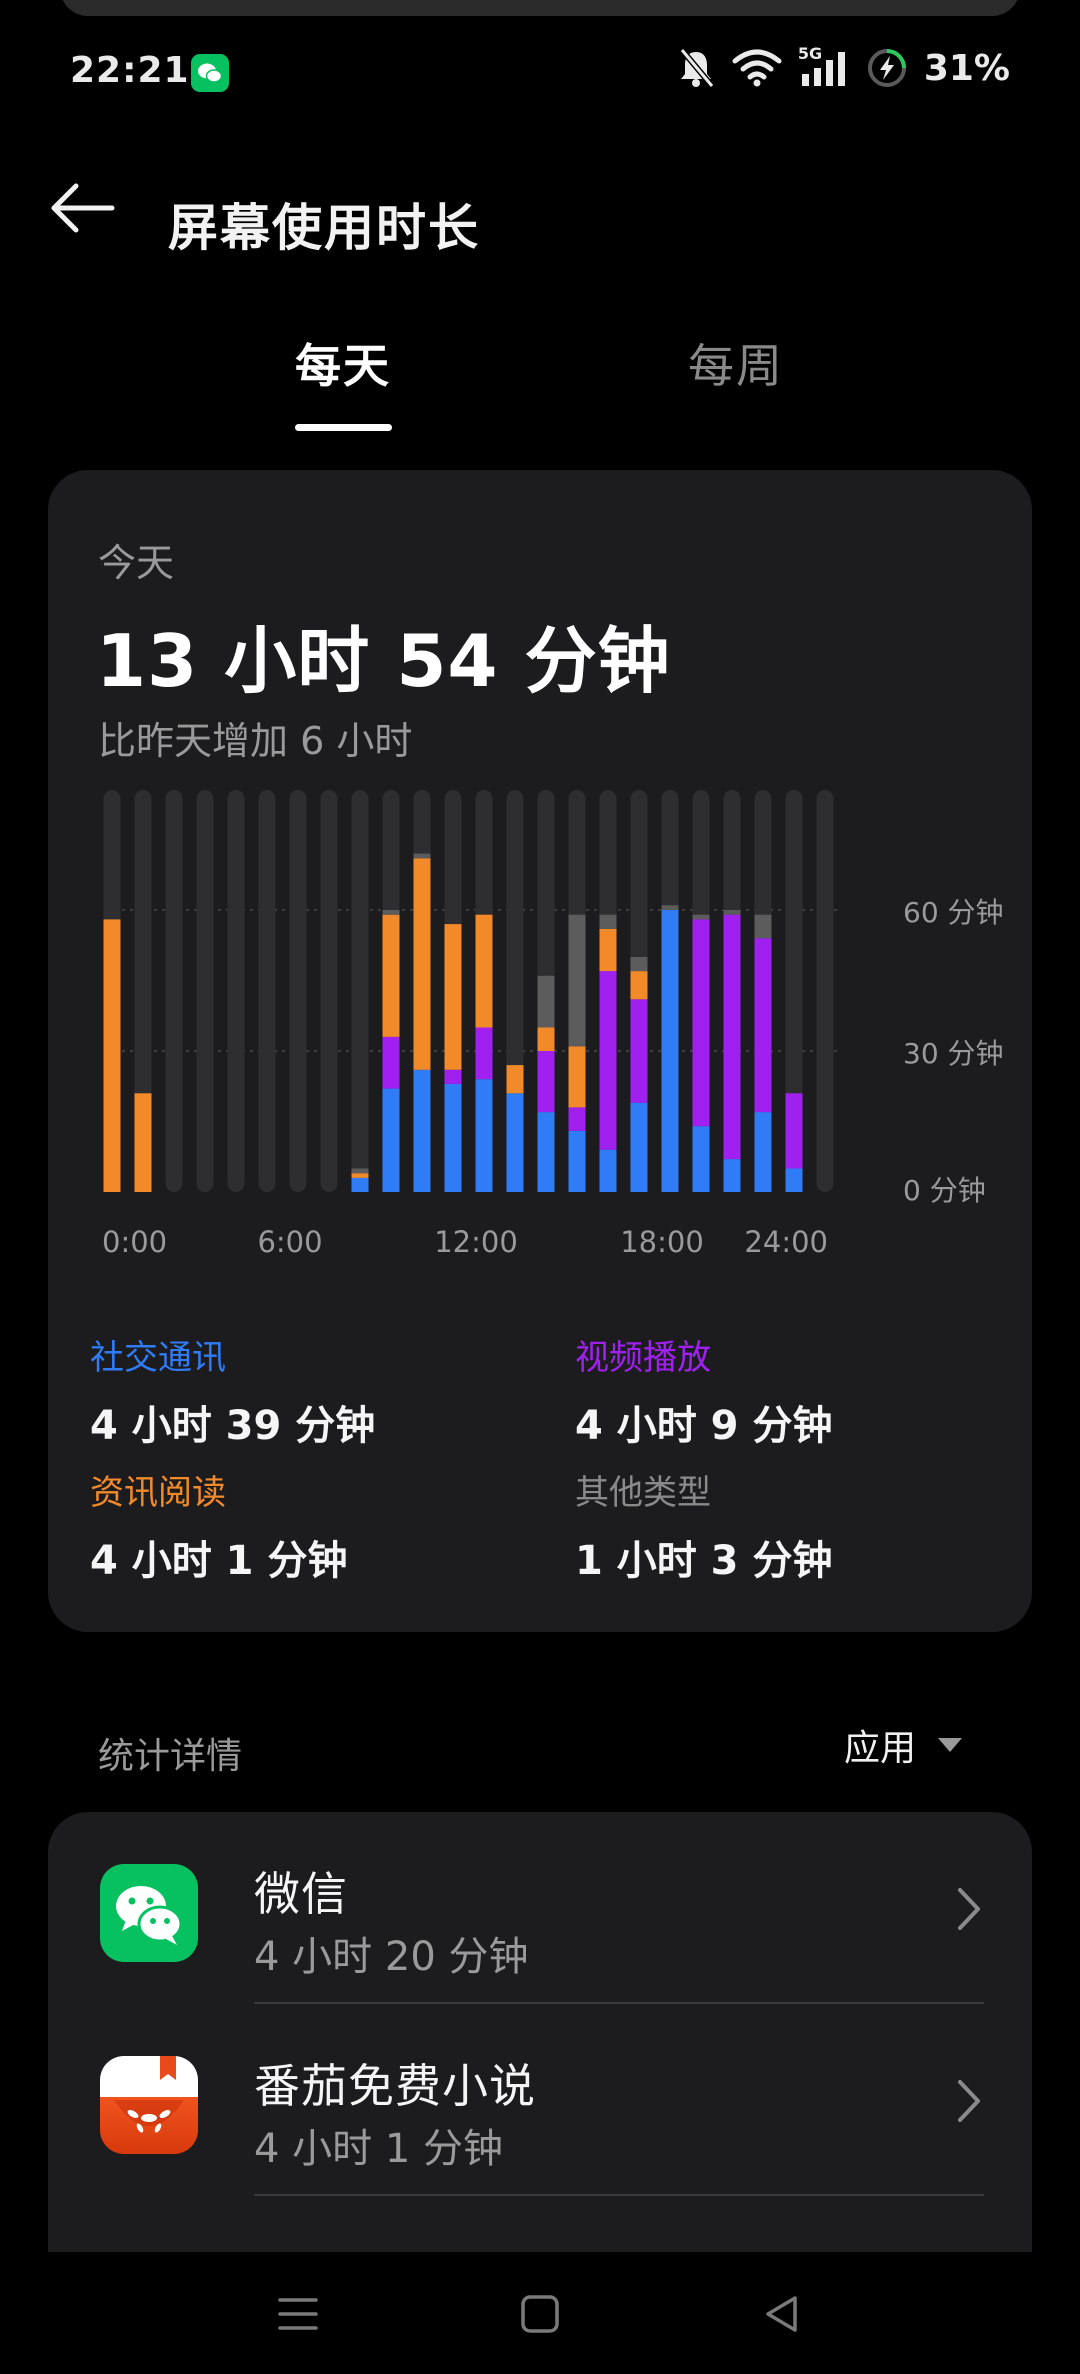 This screenshot has height=2374, width=1080. I want to click on details-title: 统计详情, so click(170, 1756).